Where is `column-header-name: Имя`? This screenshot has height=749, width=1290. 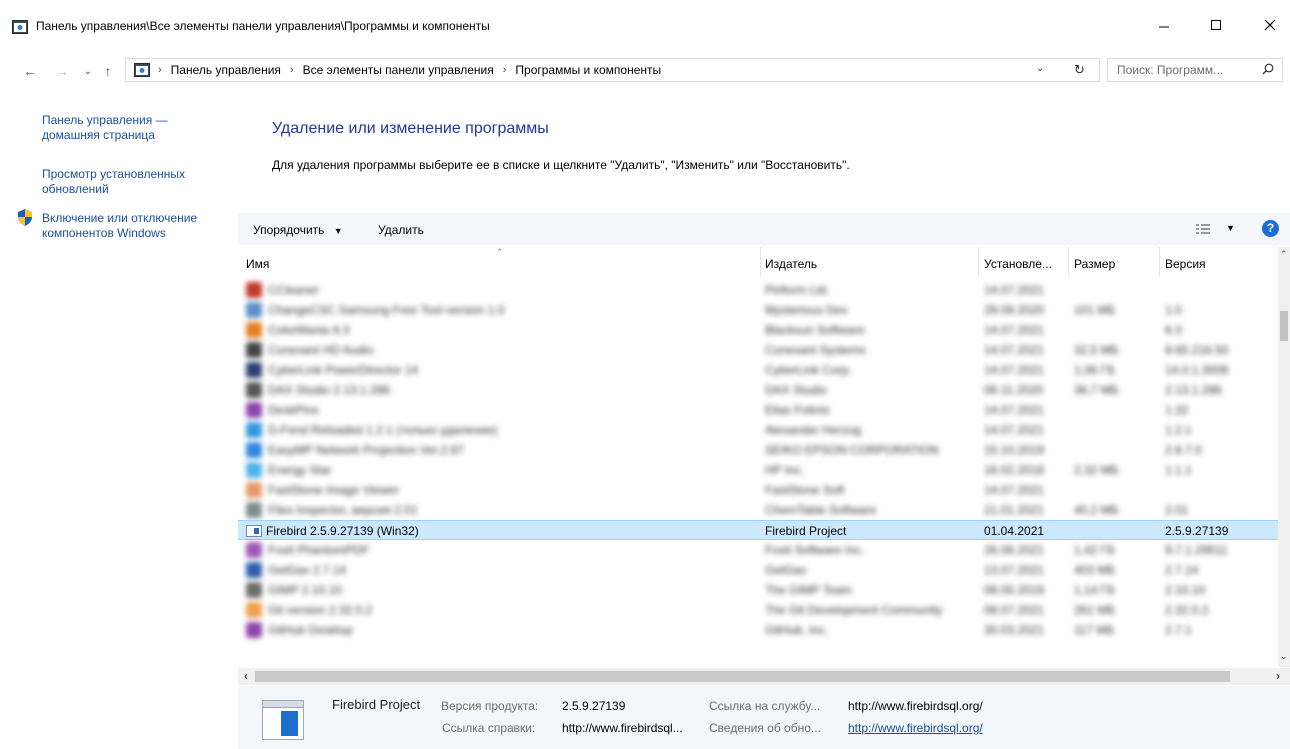
column-header-name: Имя is located at coordinates (257, 264).